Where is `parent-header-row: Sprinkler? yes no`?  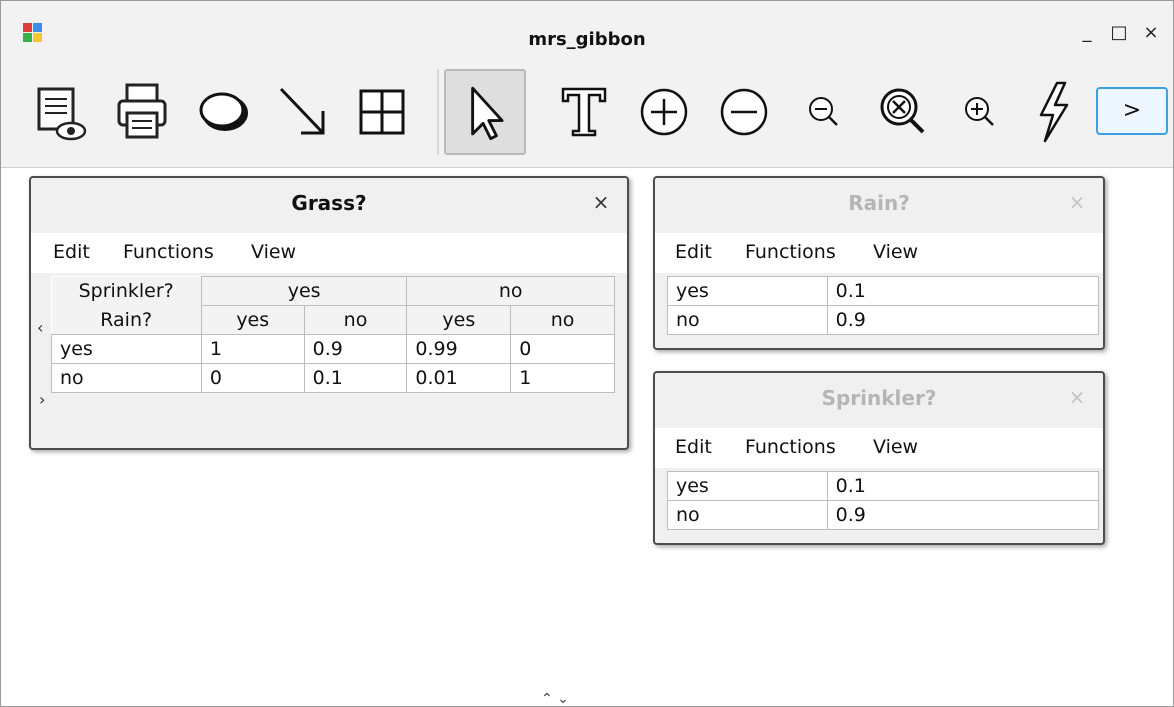
parent-header-row: Sprinkler? yes no is located at coordinates (333, 291).